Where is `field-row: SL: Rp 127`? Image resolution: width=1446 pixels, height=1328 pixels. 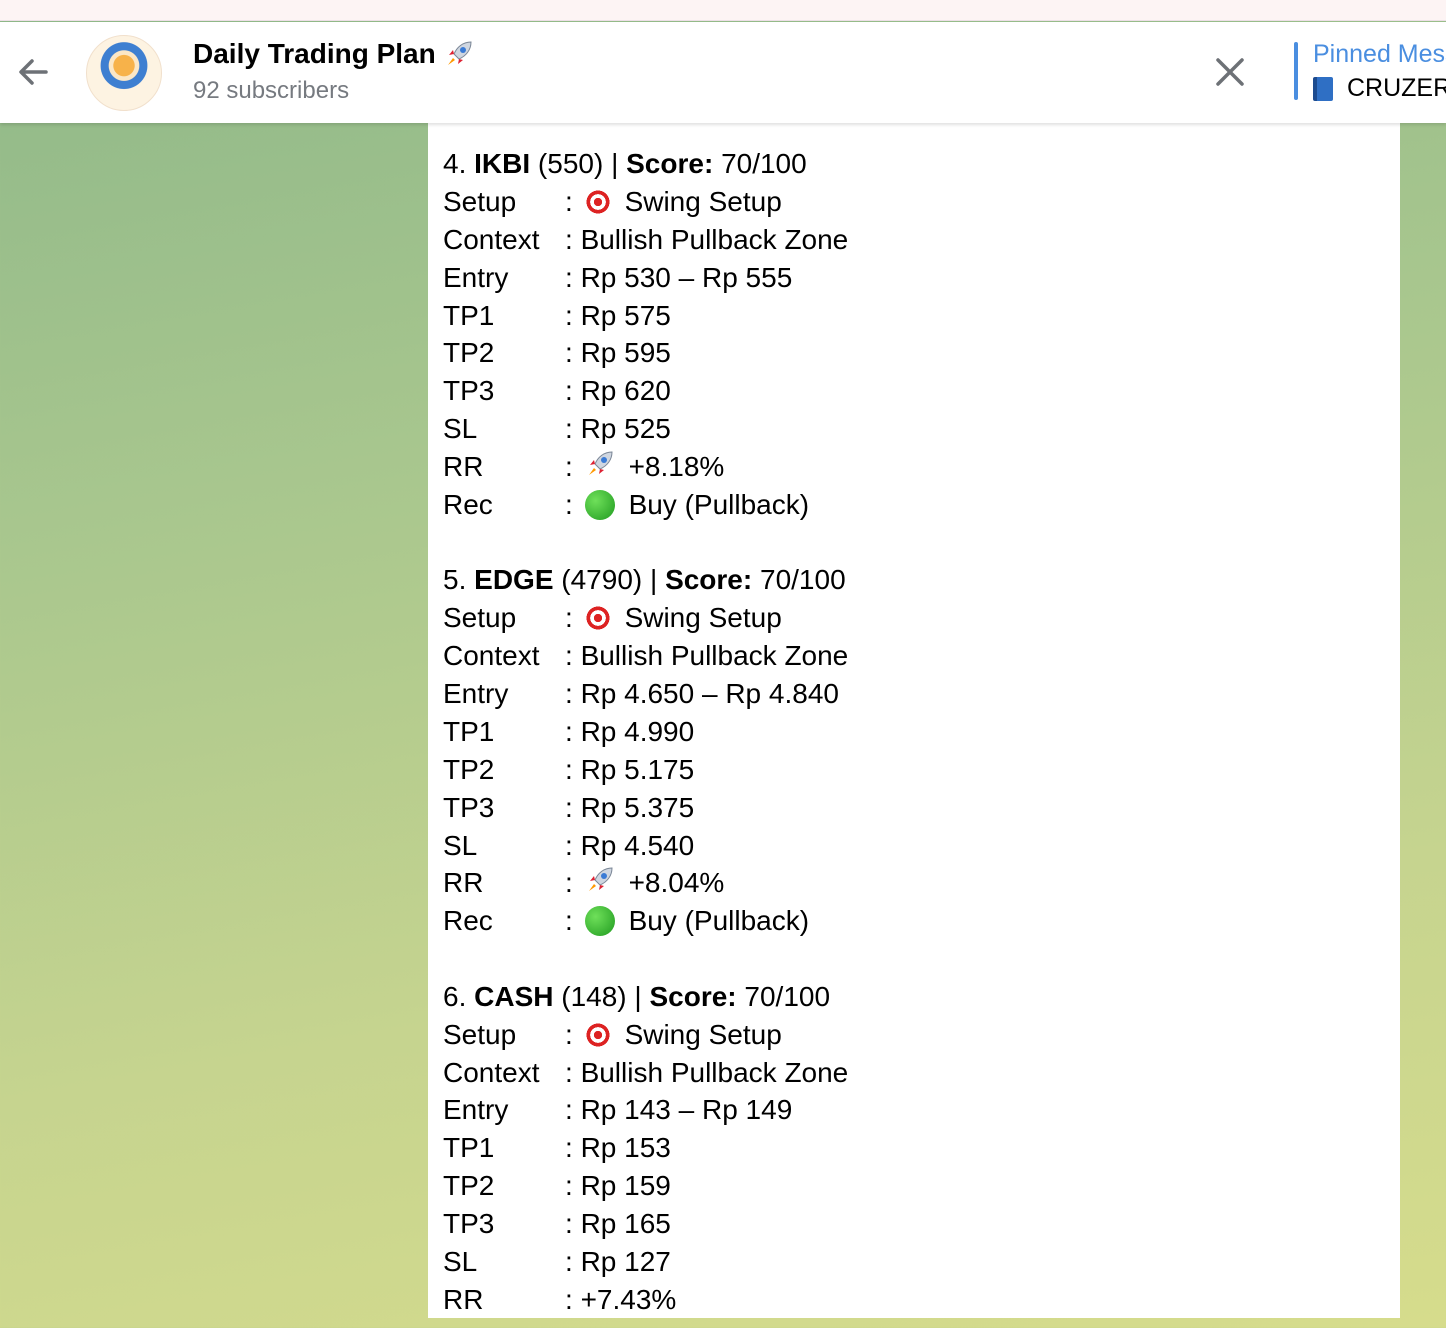 field-row: SL: Rp 127 is located at coordinates (921, 1262).